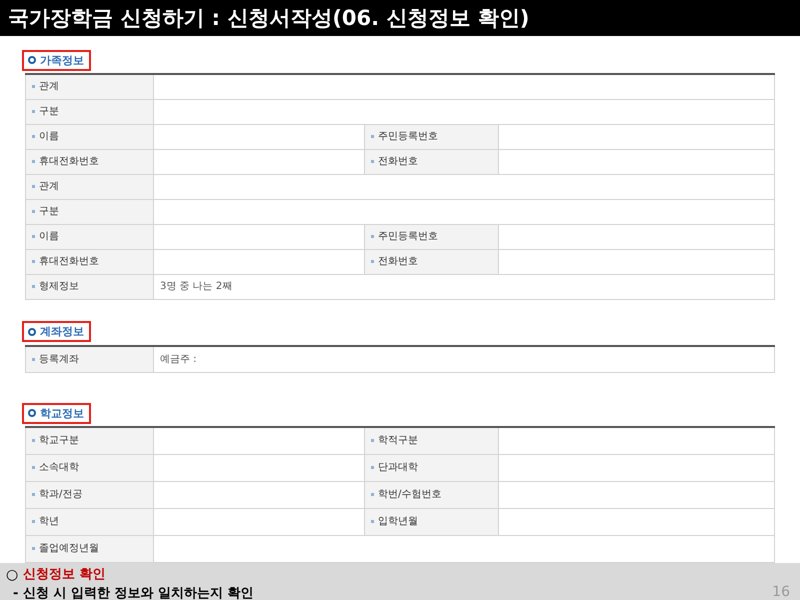  Describe the element at coordinates (59, 440) in the screenshot. I see `field-label: 학교구분` at that location.